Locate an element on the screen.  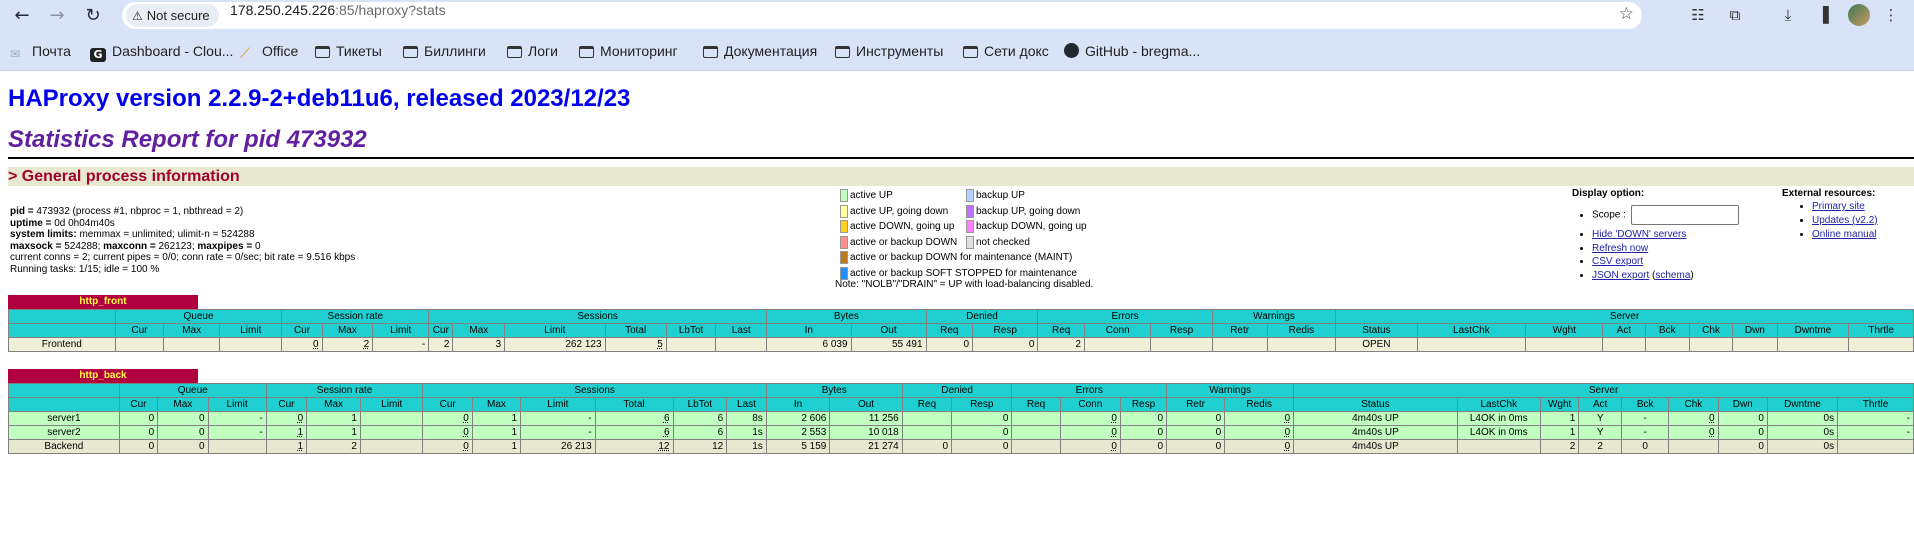
puzzle-extensions-icon: ⧉ is located at coordinates (1735, 15).